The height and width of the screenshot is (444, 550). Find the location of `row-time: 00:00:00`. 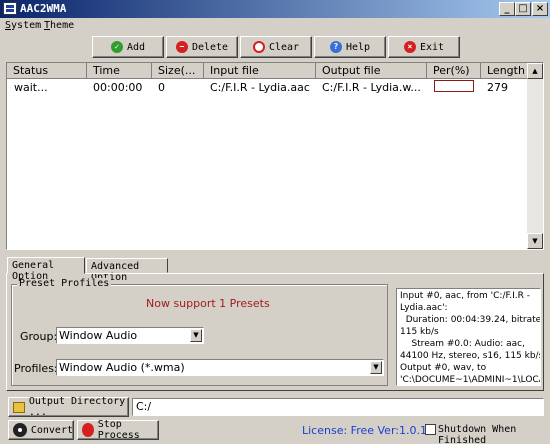

row-time: 00:00:00 is located at coordinates (118, 87).